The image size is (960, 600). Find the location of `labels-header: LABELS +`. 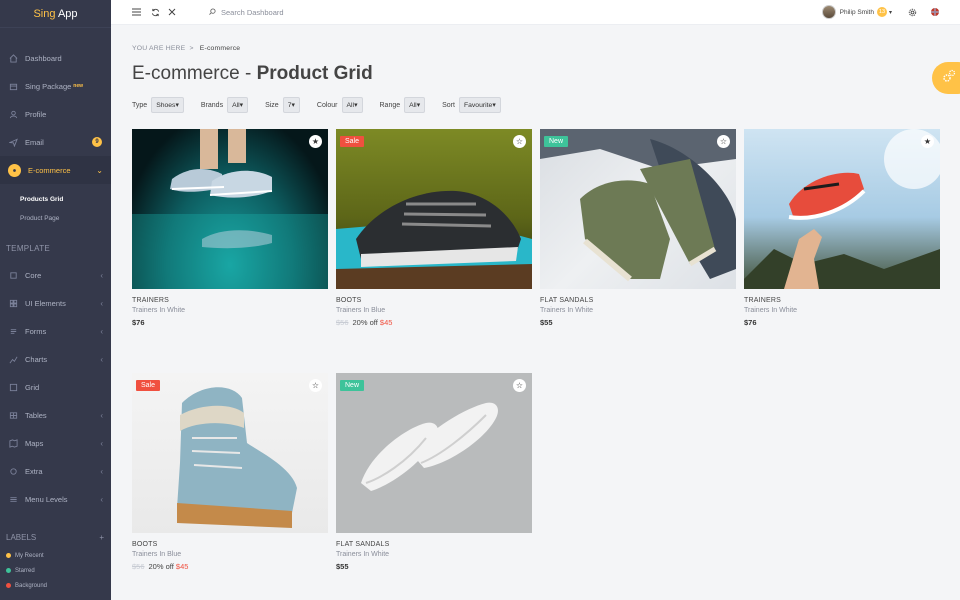

labels-header: LABELS + is located at coordinates (55, 537).